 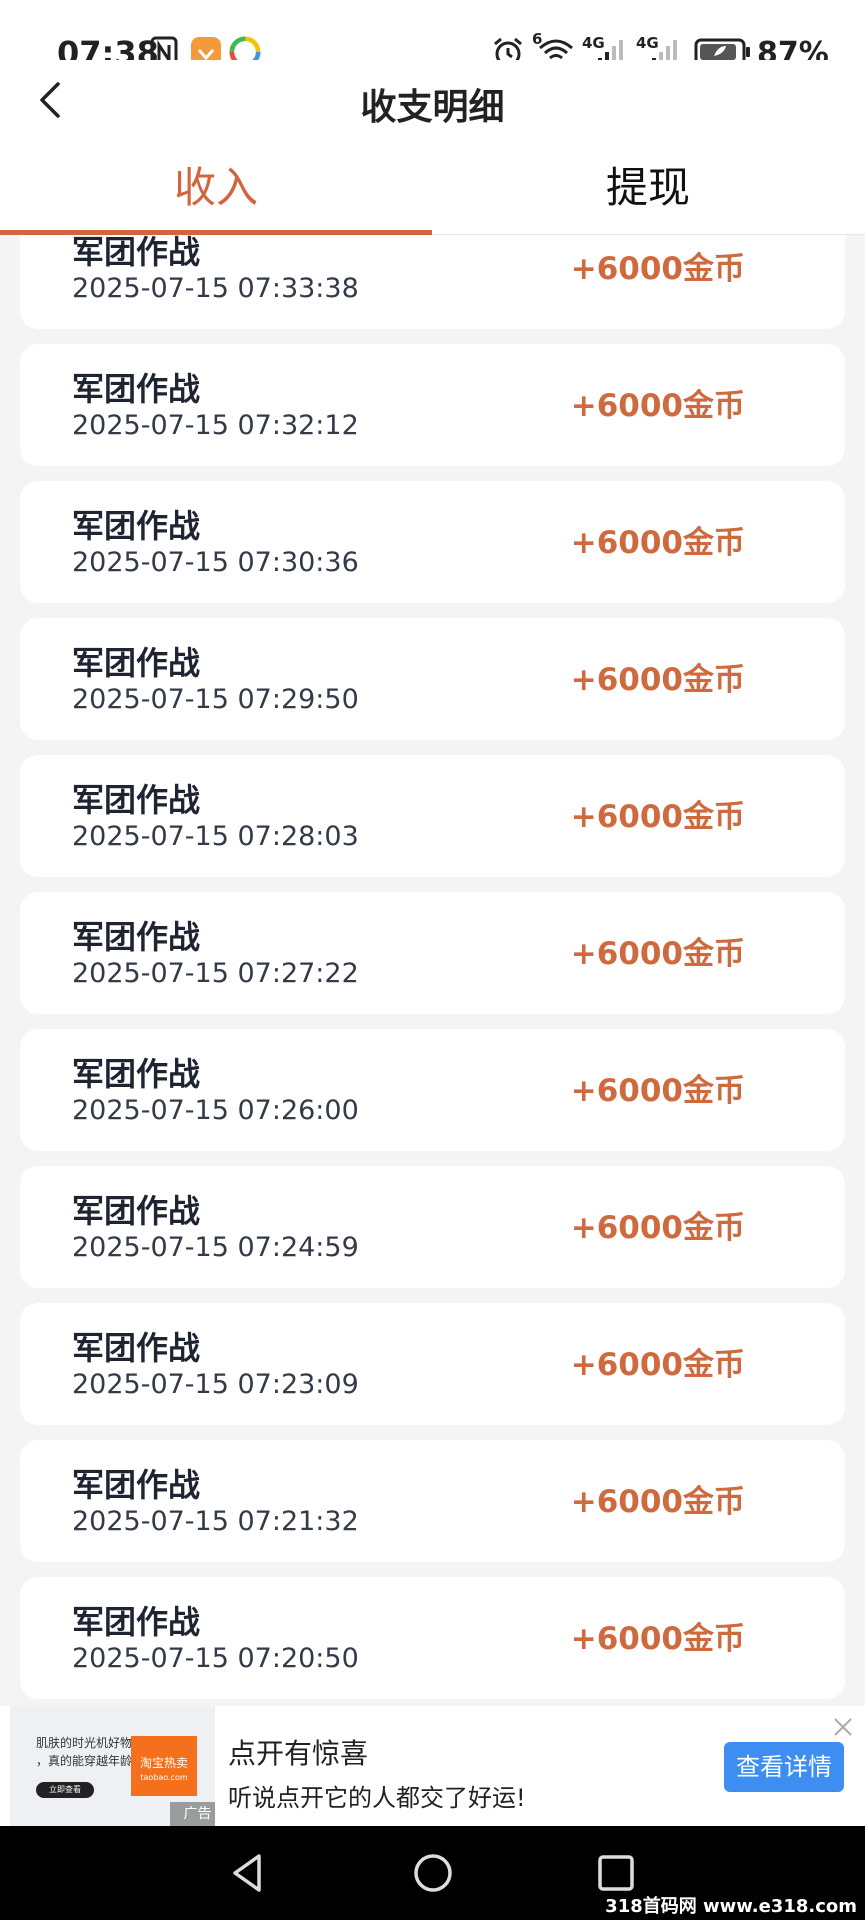 I want to click on page-title: 收支明细, so click(x=432, y=107).